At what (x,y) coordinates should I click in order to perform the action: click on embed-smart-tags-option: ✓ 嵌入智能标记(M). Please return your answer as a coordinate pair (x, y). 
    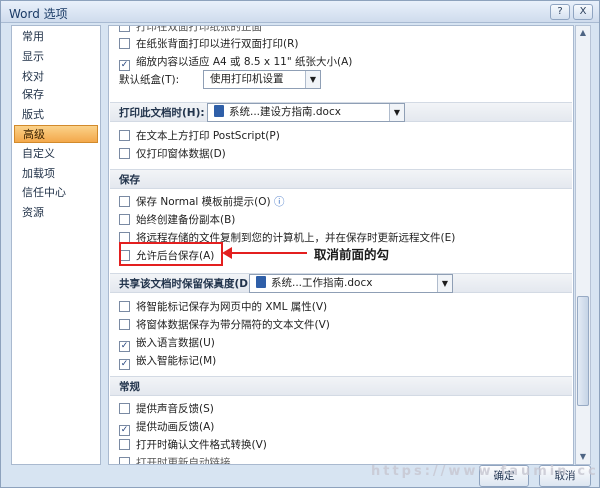
    Looking at the image, I should click on (168, 361).